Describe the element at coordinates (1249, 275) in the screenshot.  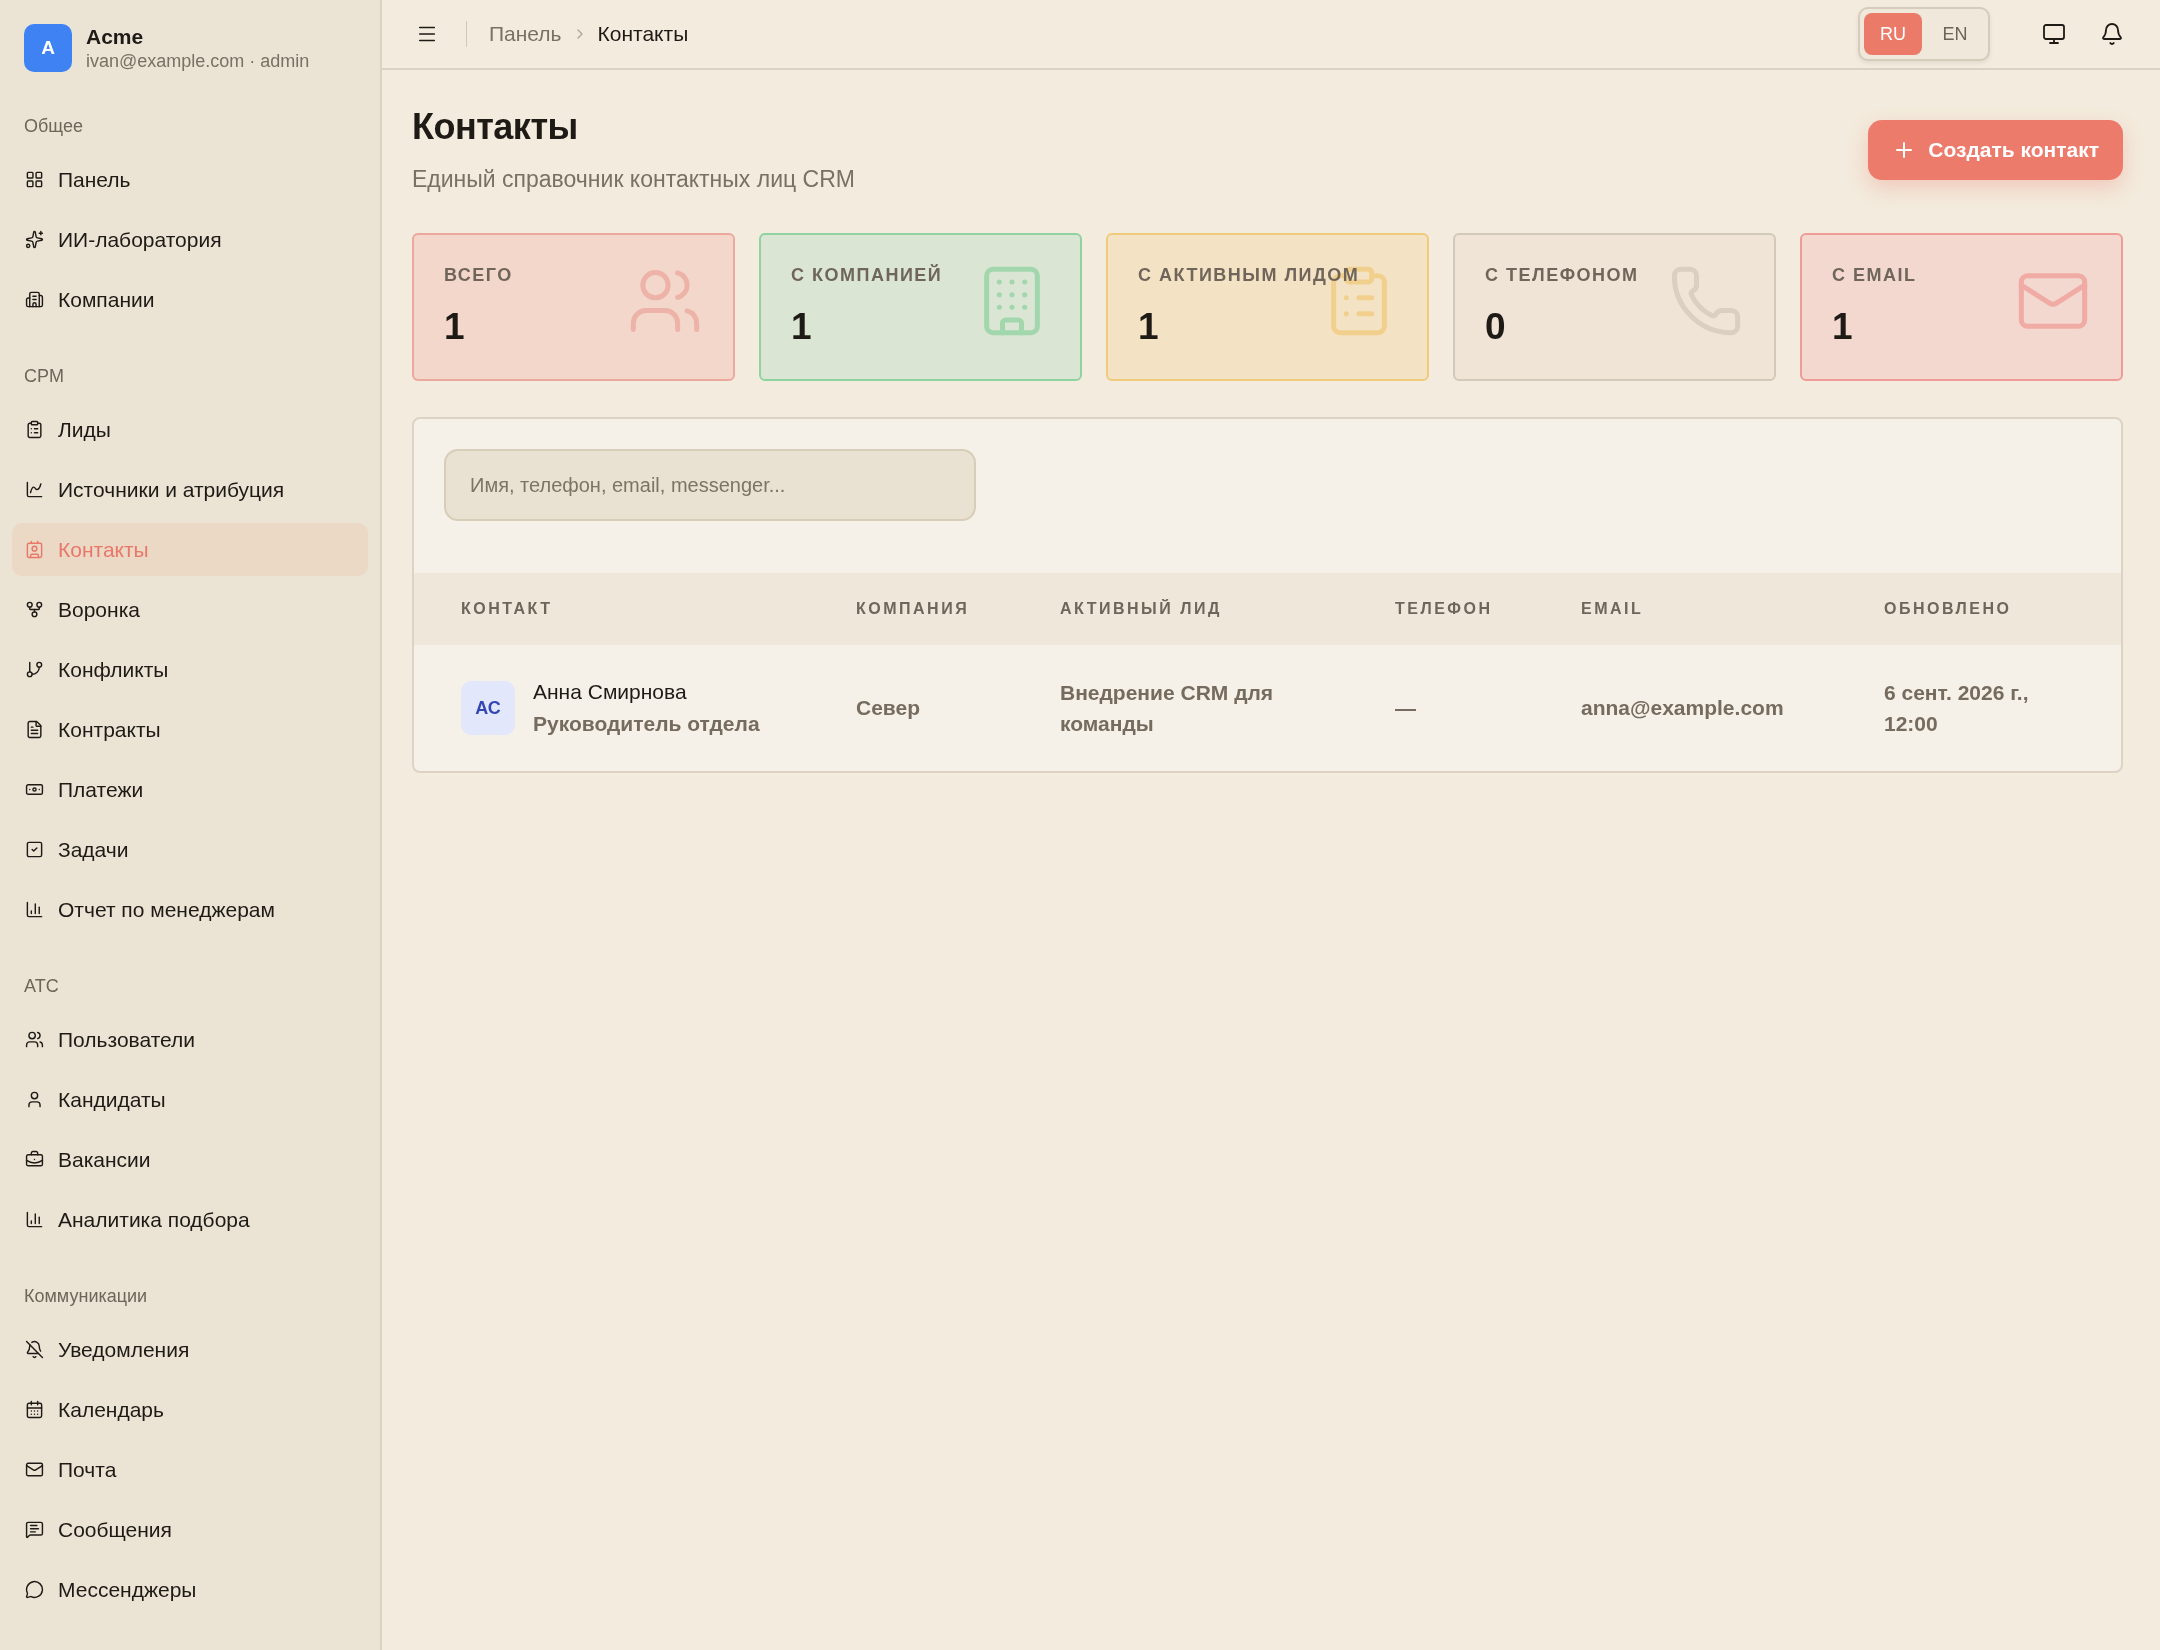
I see `stat-label: С АКТИВНЫМ ЛИДОМ` at that location.